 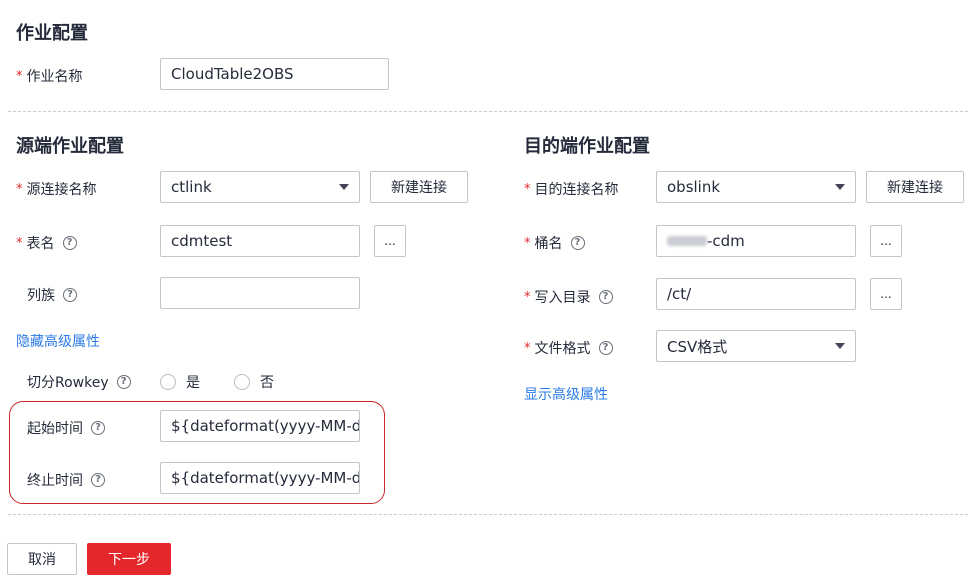 What do you see at coordinates (756, 294) in the screenshot?
I see `write-dir-input: /ct/` at bounding box center [756, 294].